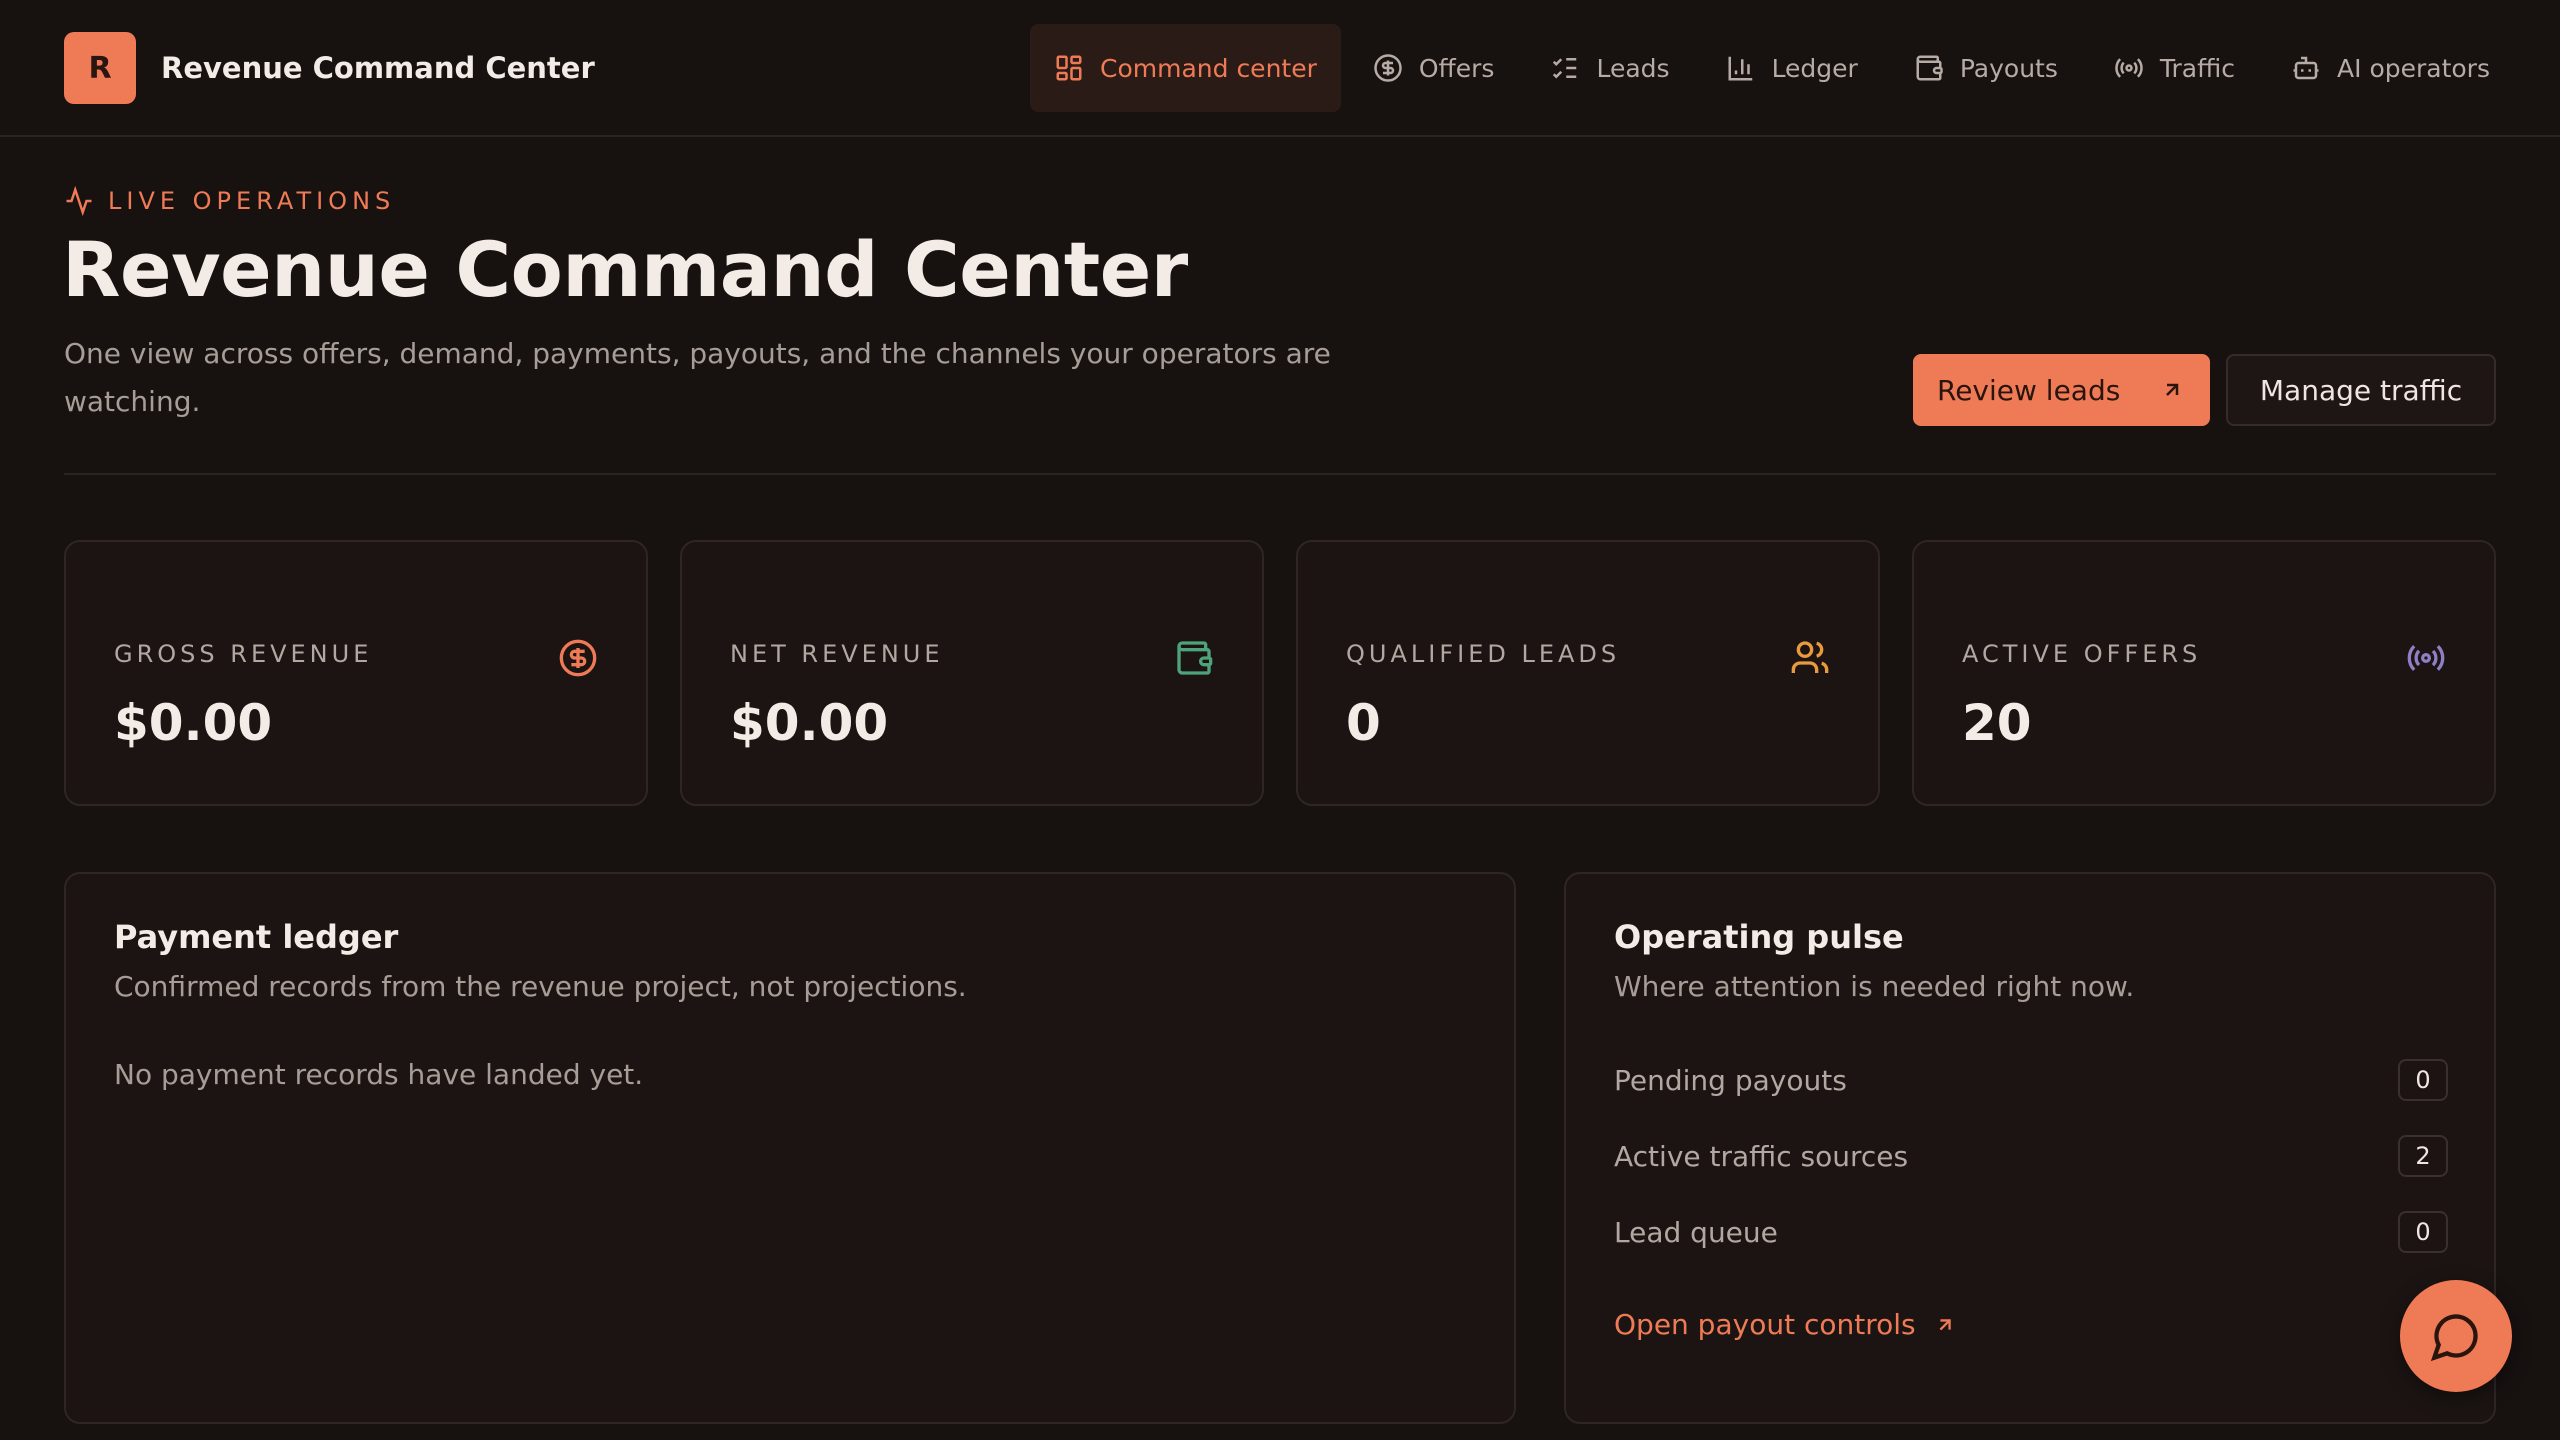 This screenshot has width=2560, height=1440. Describe the element at coordinates (1483, 654) in the screenshot. I see `stat-label: QUALIFIED LEADS` at that location.